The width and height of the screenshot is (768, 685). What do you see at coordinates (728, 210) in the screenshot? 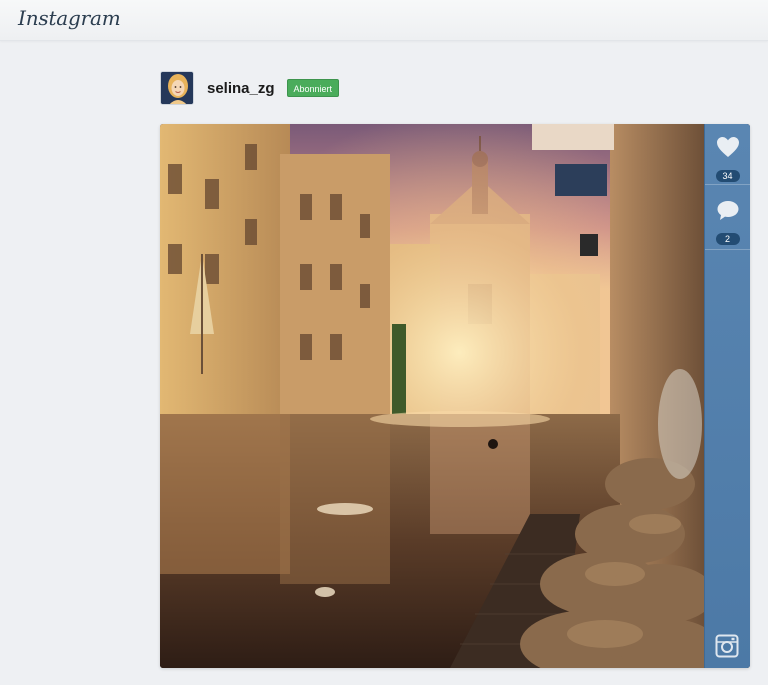
I see `comment-icon` at bounding box center [728, 210].